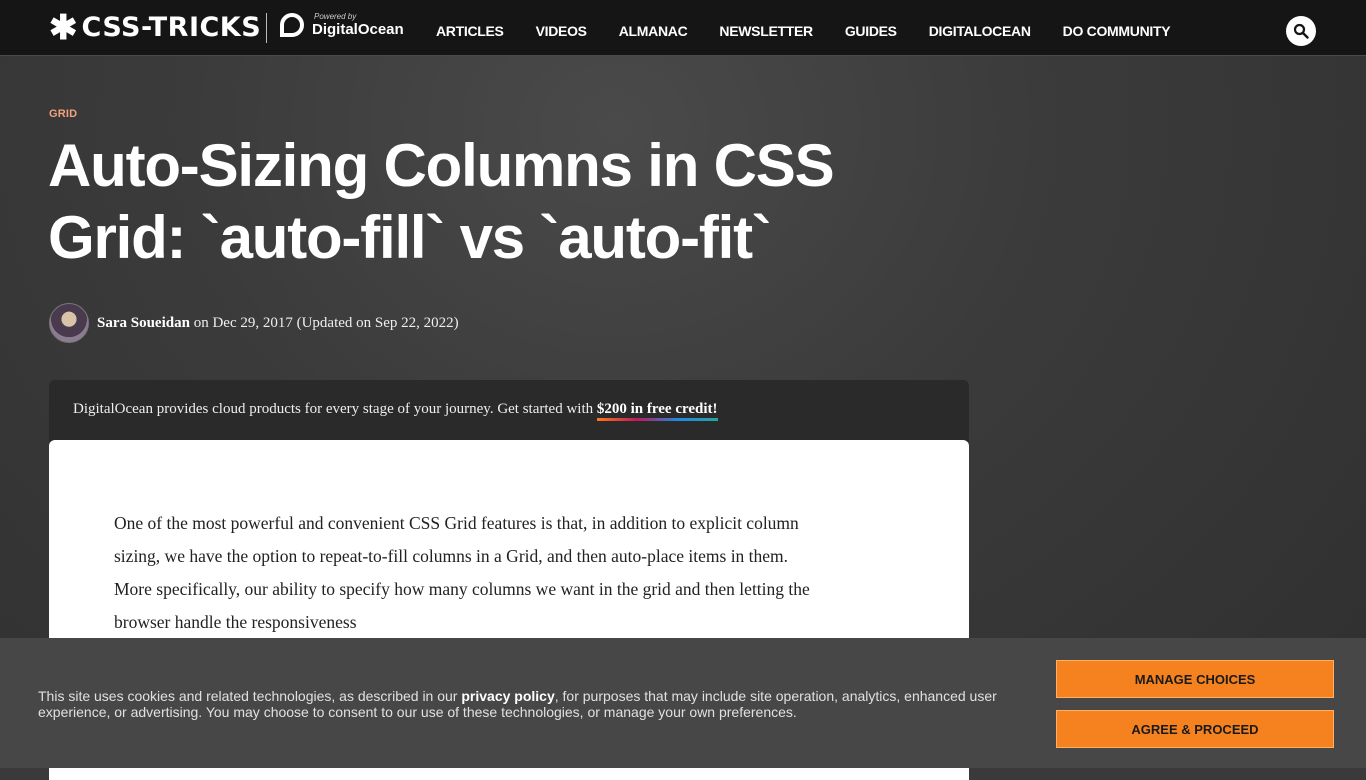 This screenshot has width=1366, height=780. Describe the element at coordinates (470, 31) in the screenshot. I see `nav-articles: ARTICLES` at that location.